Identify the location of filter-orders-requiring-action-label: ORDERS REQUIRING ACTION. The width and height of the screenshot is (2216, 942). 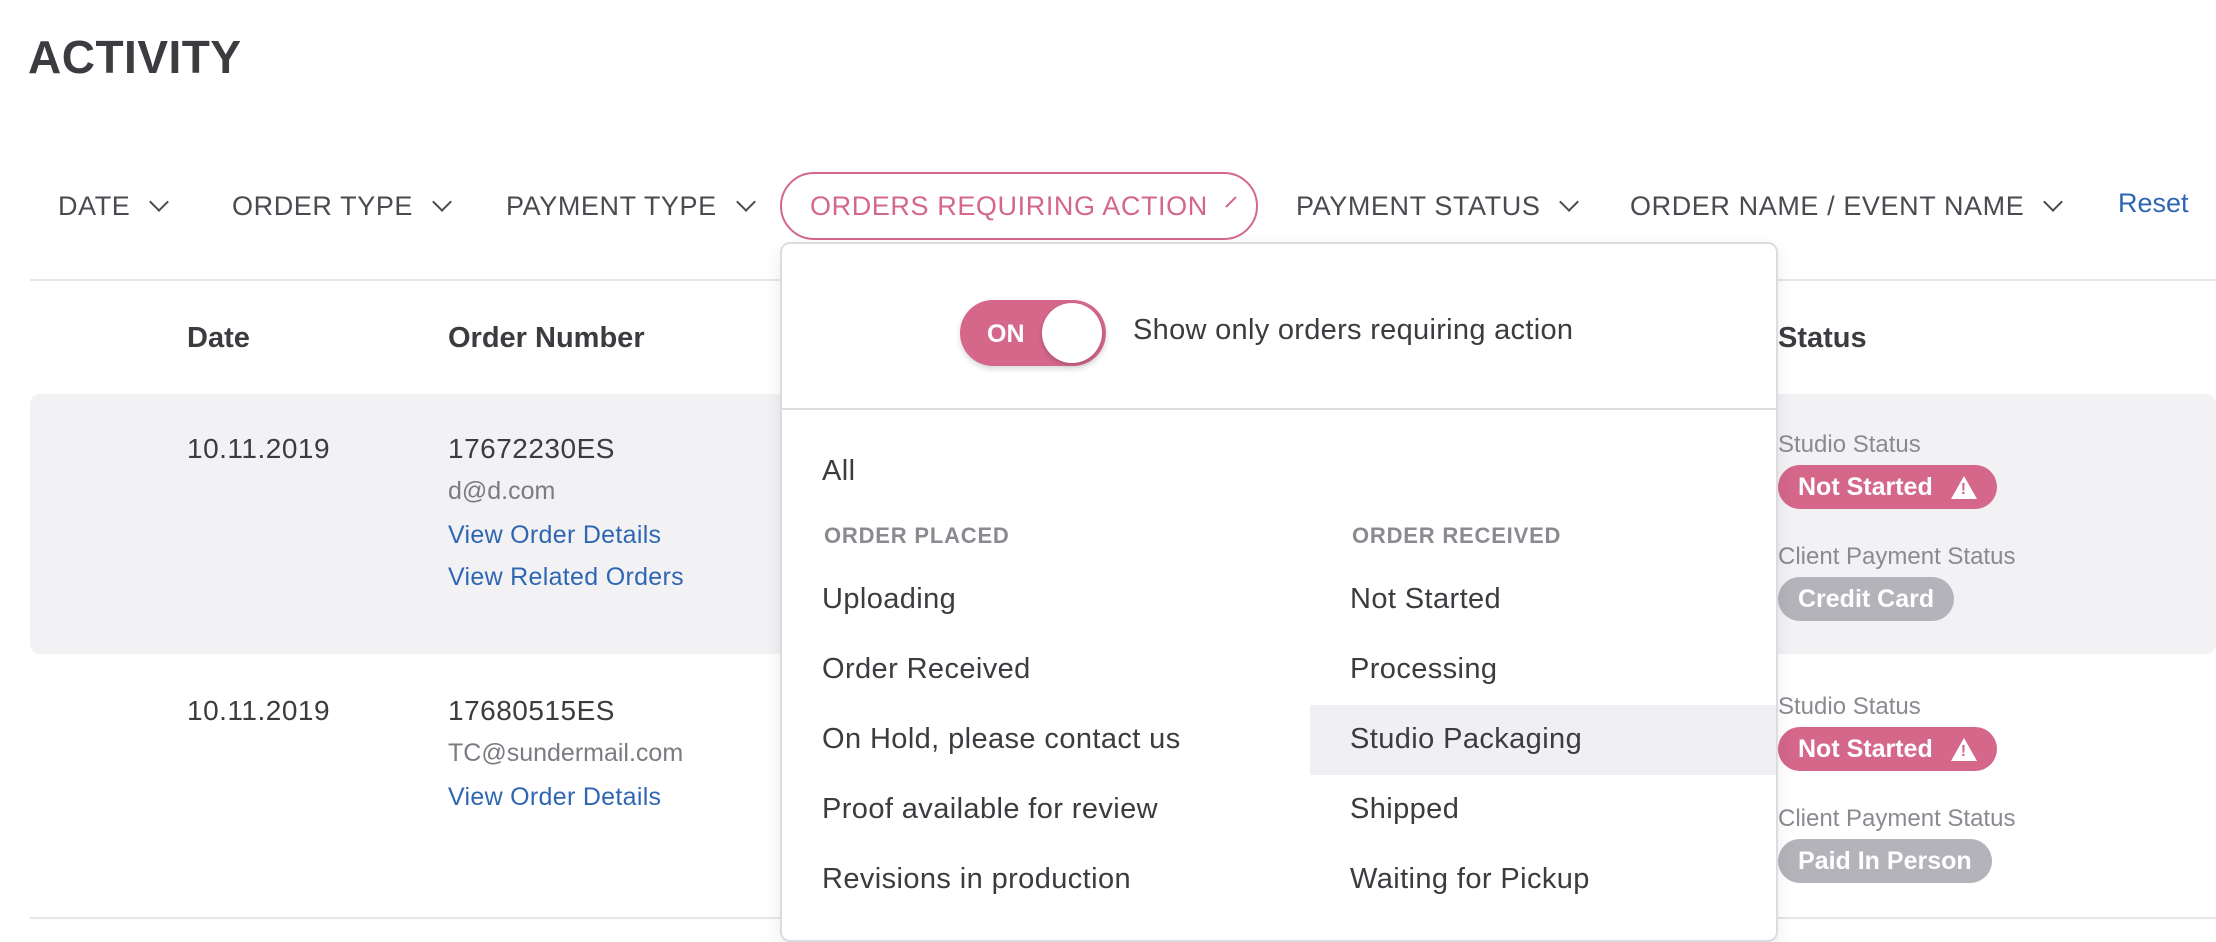
(1009, 205).